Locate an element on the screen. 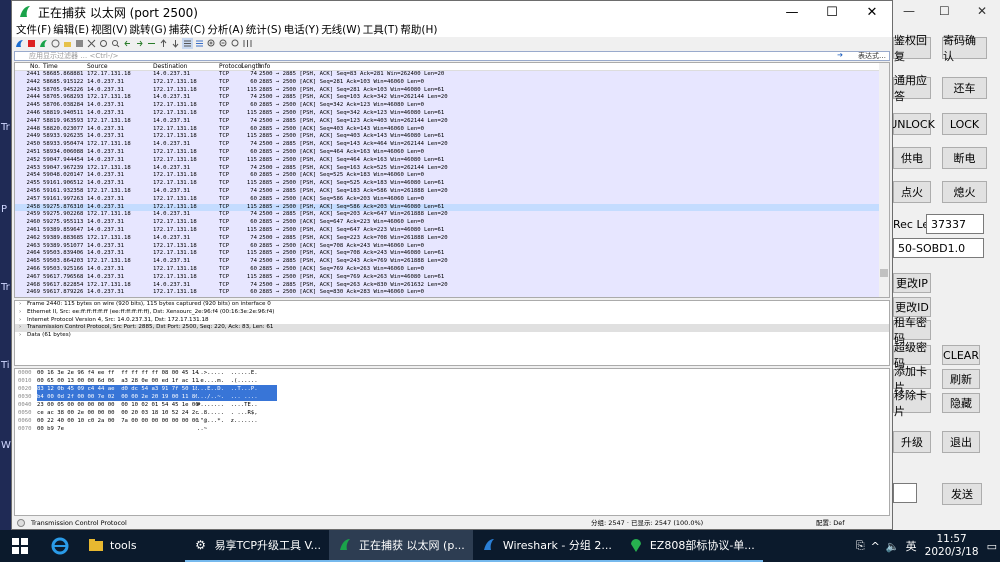 This screenshot has height=562, width=1000. add-card-button: 添加卡片 is located at coordinates (912, 379).